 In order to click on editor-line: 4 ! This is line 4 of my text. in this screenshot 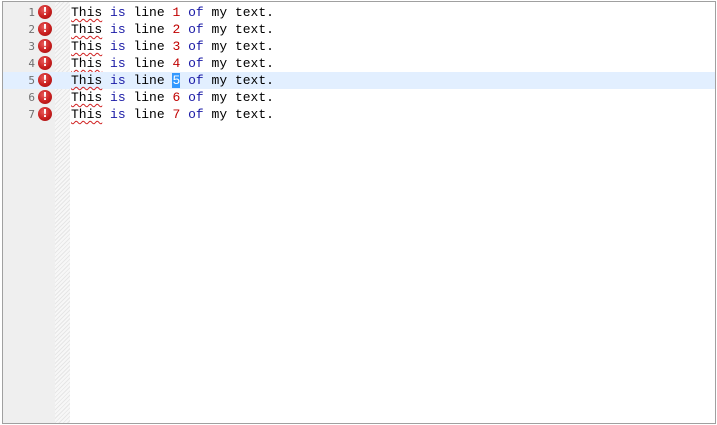, I will do `click(359, 63)`.